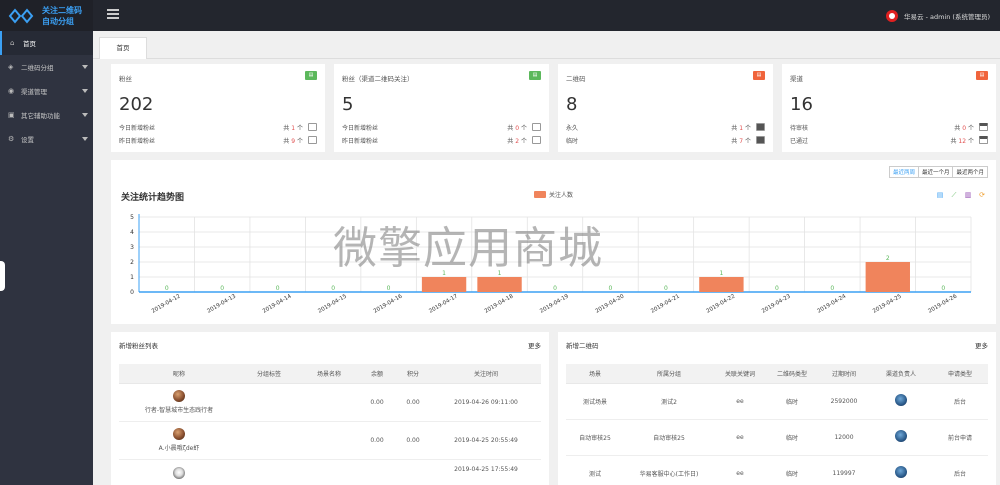 The image size is (1000, 485). Describe the element at coordinates (776, 303) in the screenshot. I see `x-tick-label: 2019-04-23` at that location.